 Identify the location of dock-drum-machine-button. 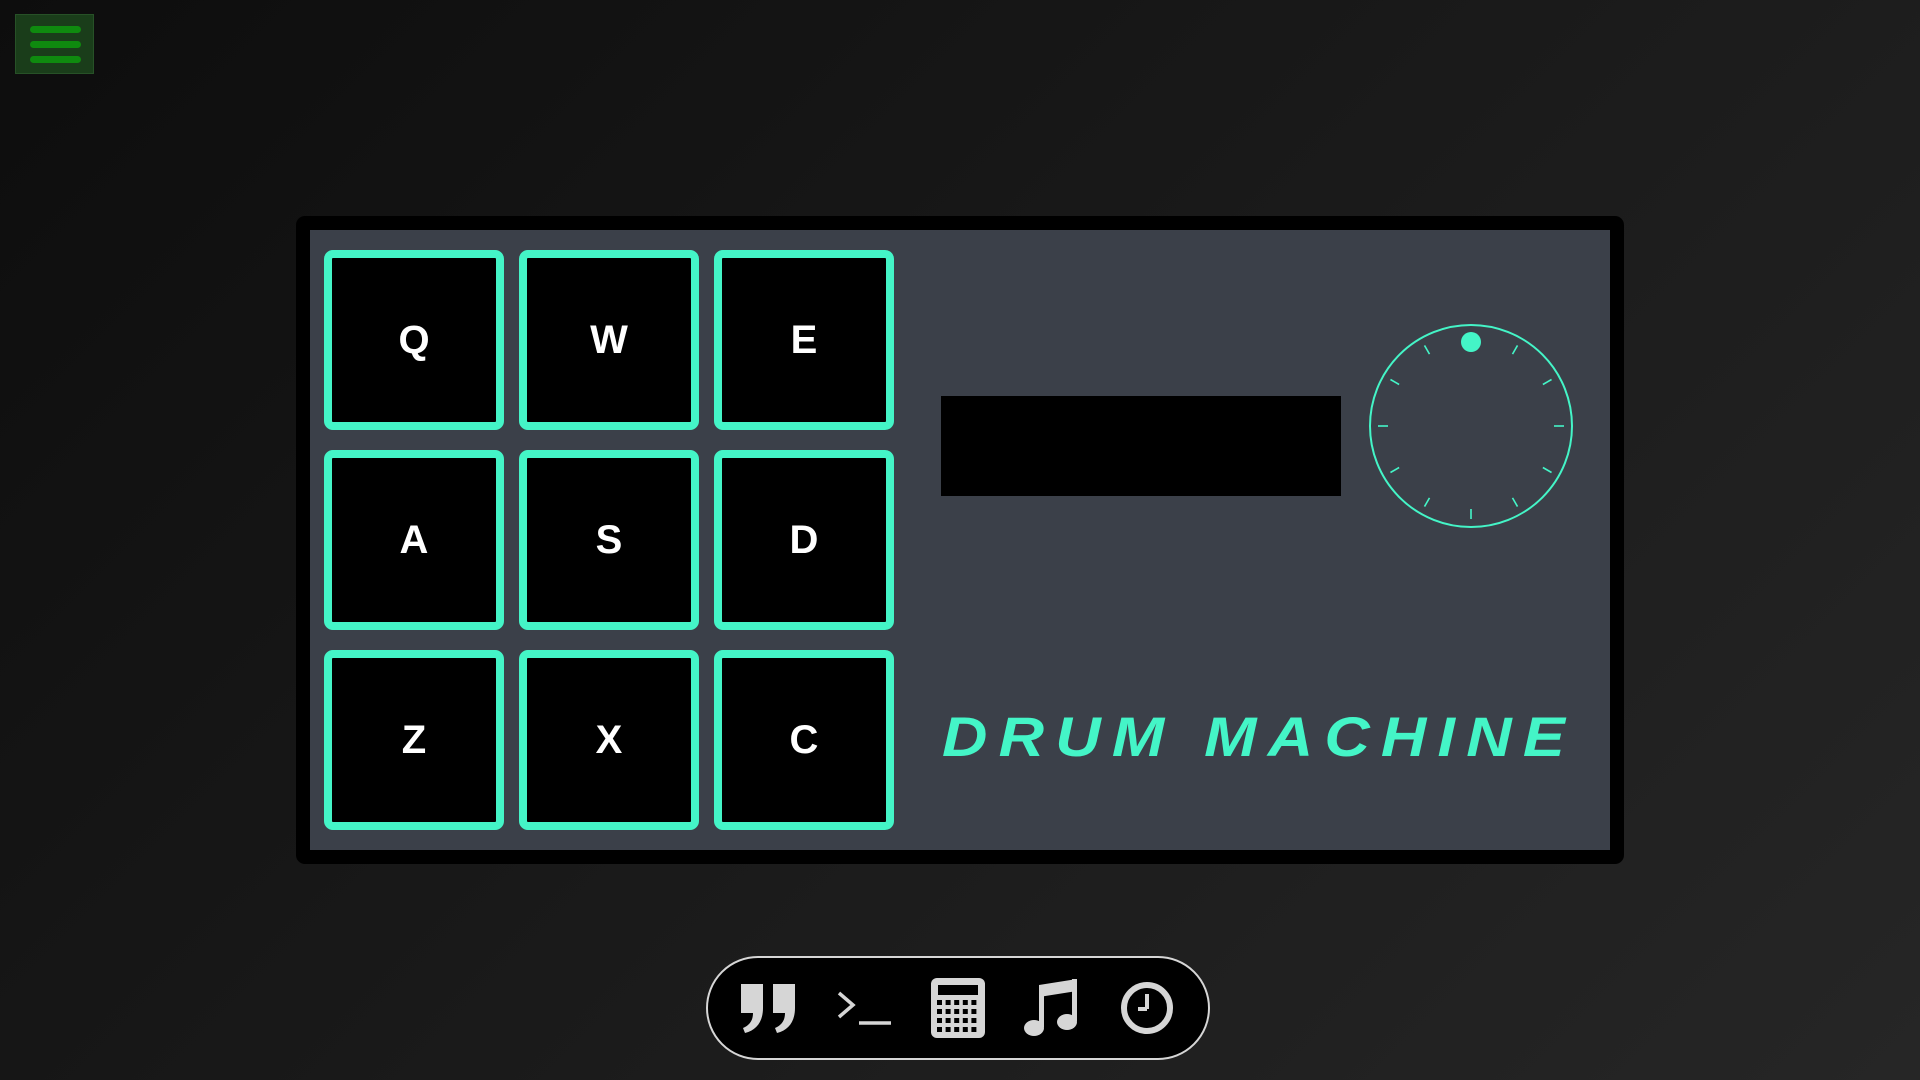
(1052, 1008).